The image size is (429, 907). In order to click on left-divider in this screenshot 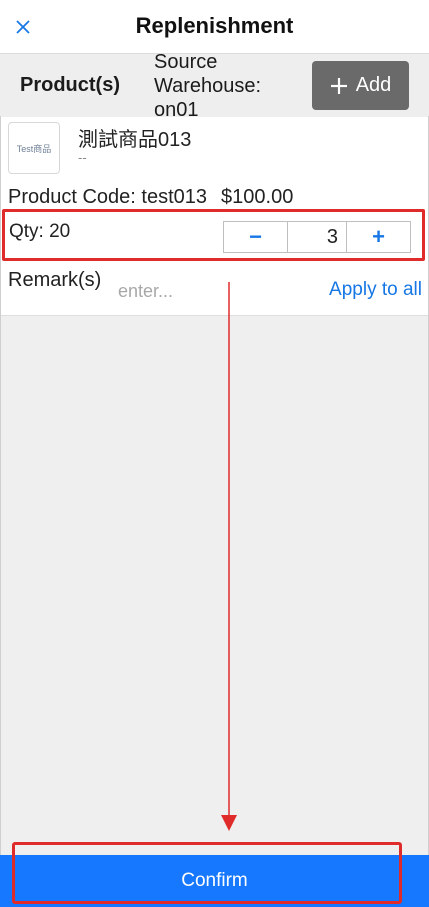, I will do `click(0, 486)`.